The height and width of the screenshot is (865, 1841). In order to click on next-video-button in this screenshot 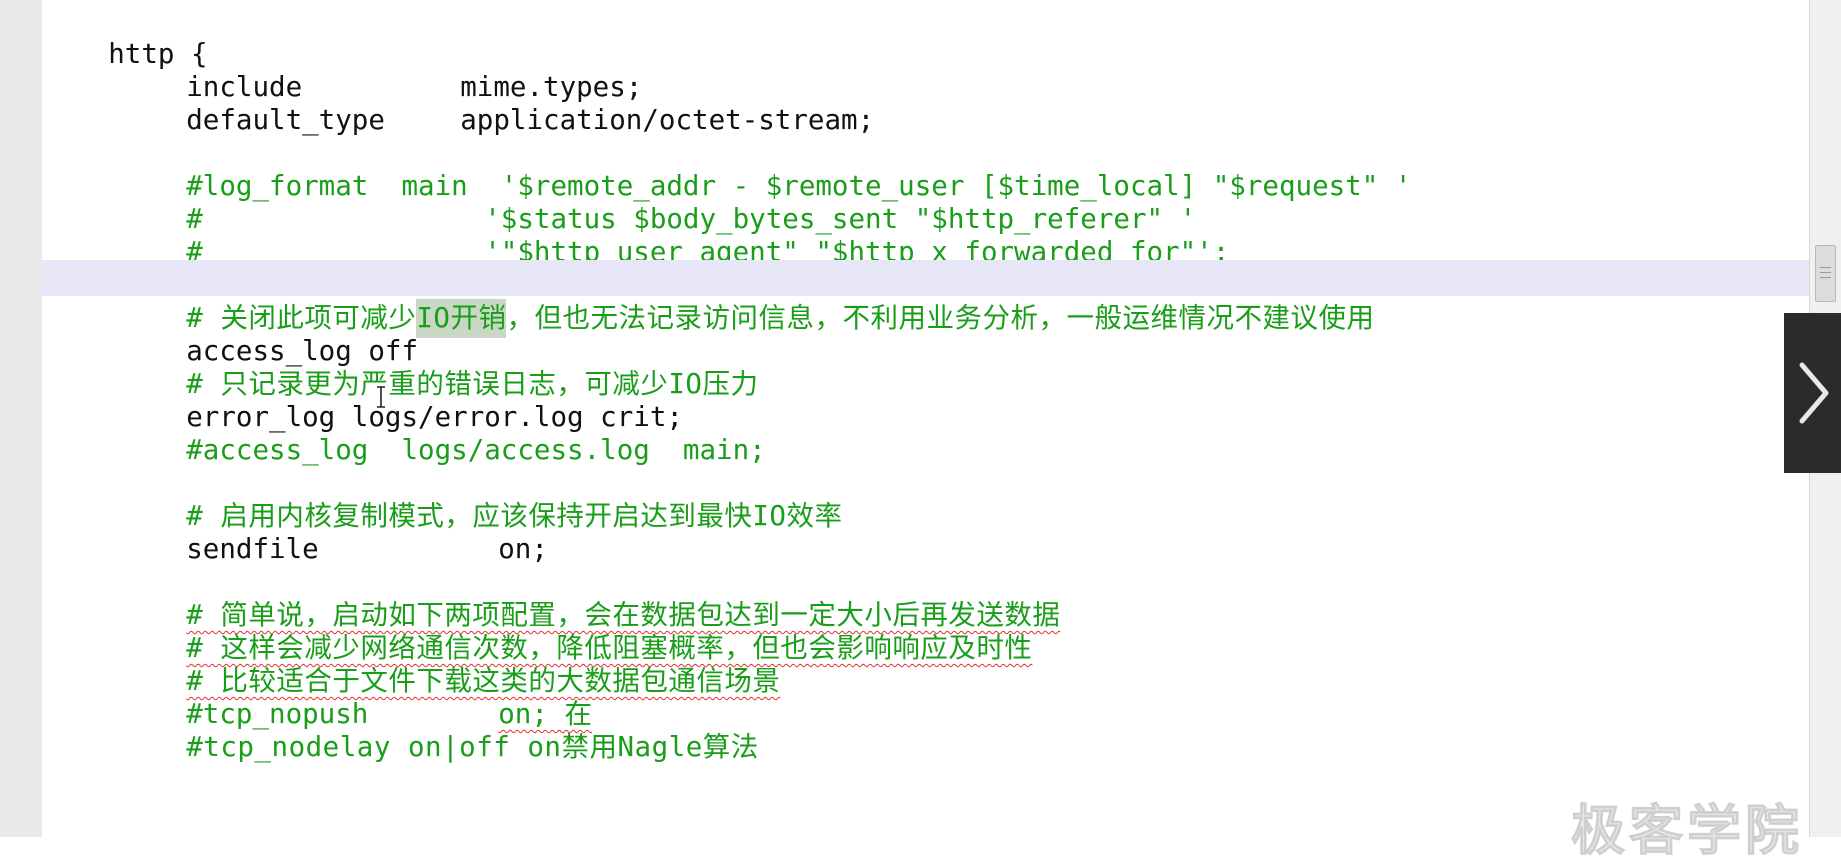, I will do `click(1812, 393)`.